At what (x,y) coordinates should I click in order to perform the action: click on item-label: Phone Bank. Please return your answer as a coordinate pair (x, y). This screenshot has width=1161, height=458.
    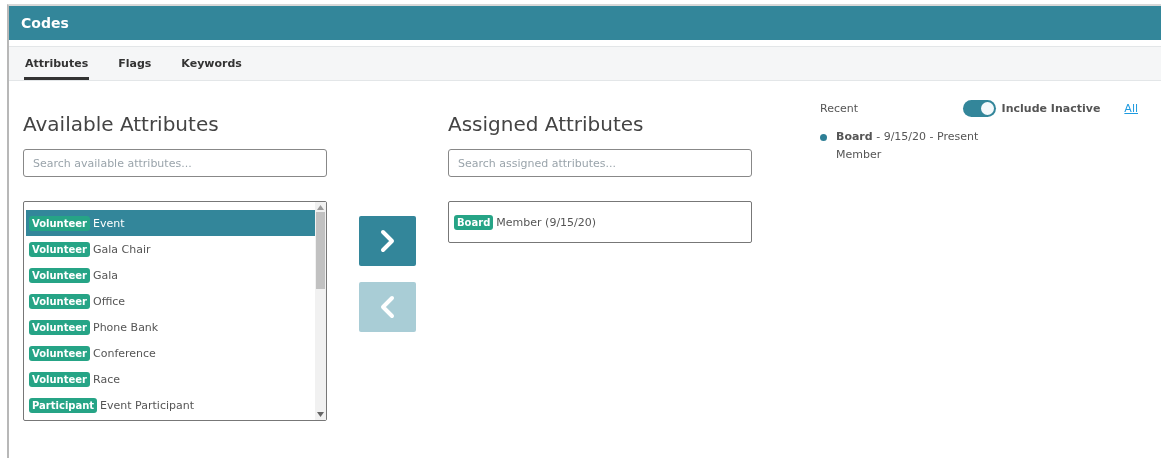
    Looking at the image, I should click on (126, 327).